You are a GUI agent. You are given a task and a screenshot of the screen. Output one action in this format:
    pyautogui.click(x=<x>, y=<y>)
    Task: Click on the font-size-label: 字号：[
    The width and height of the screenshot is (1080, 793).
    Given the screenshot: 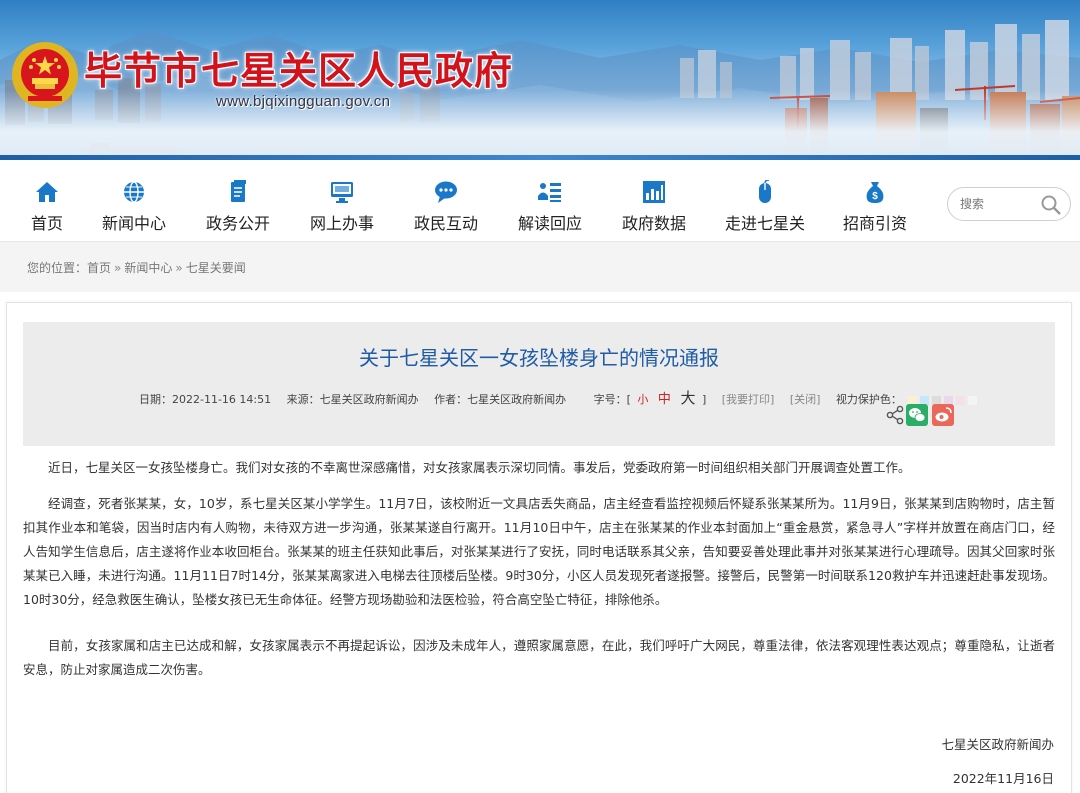 What is the action you would take?
    pyautogui.click(x=612, y=399)
    